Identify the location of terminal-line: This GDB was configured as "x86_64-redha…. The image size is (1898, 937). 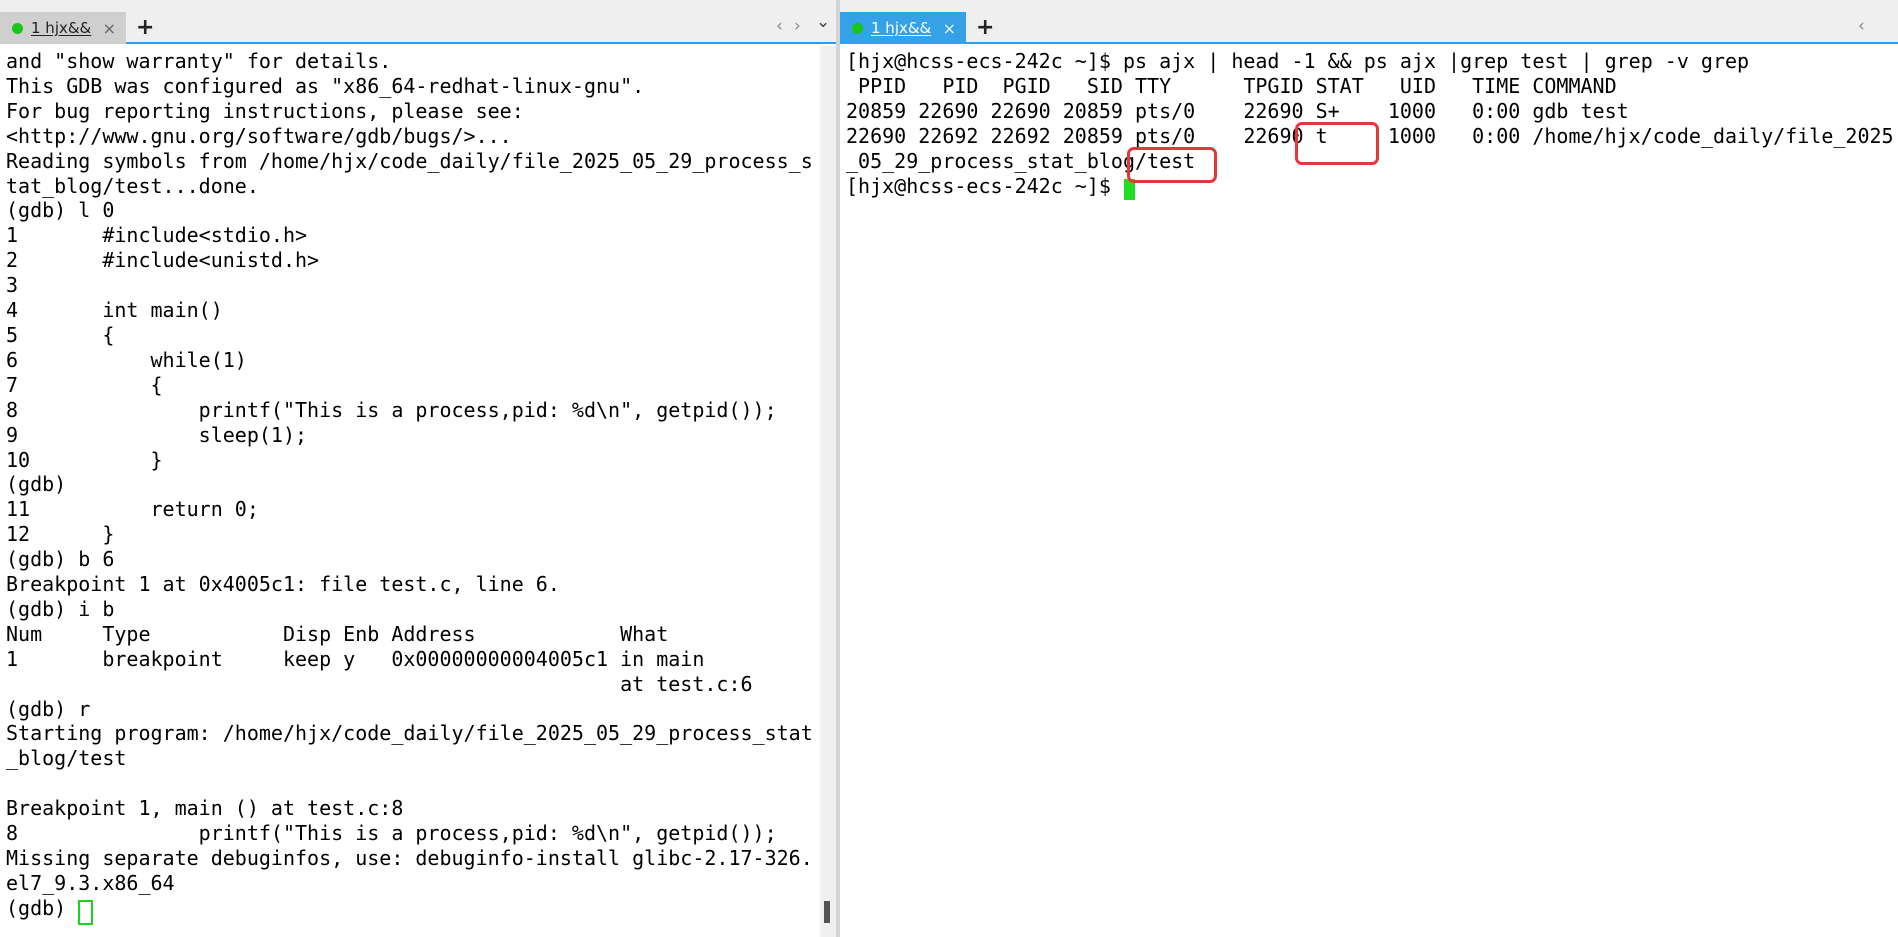
(325, 85).